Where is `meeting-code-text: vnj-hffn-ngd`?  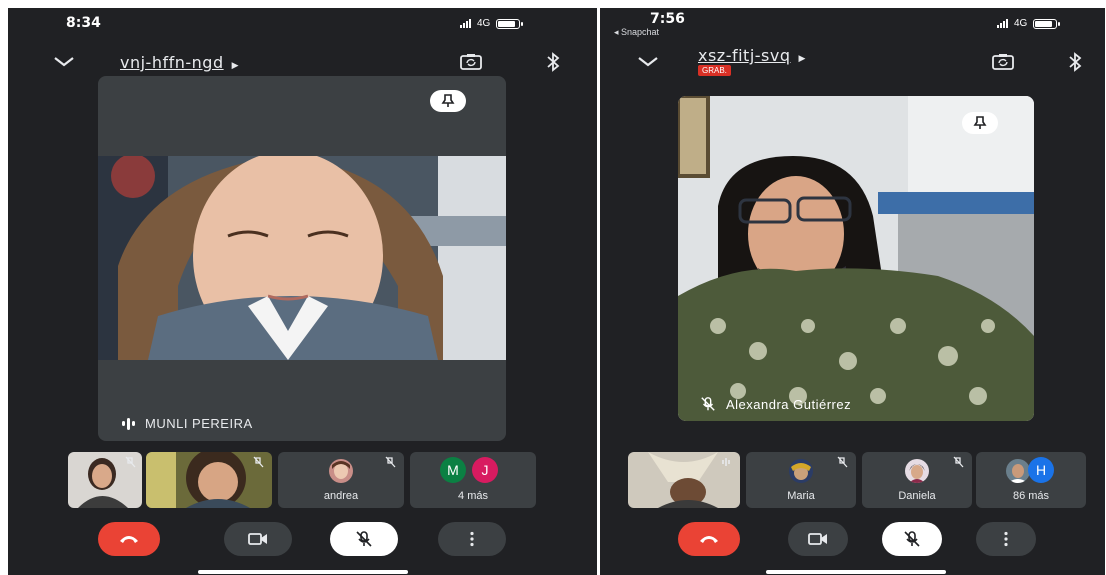
meeting-code-text: vnj-hffn-ngd is located at coordinates (172, 62).